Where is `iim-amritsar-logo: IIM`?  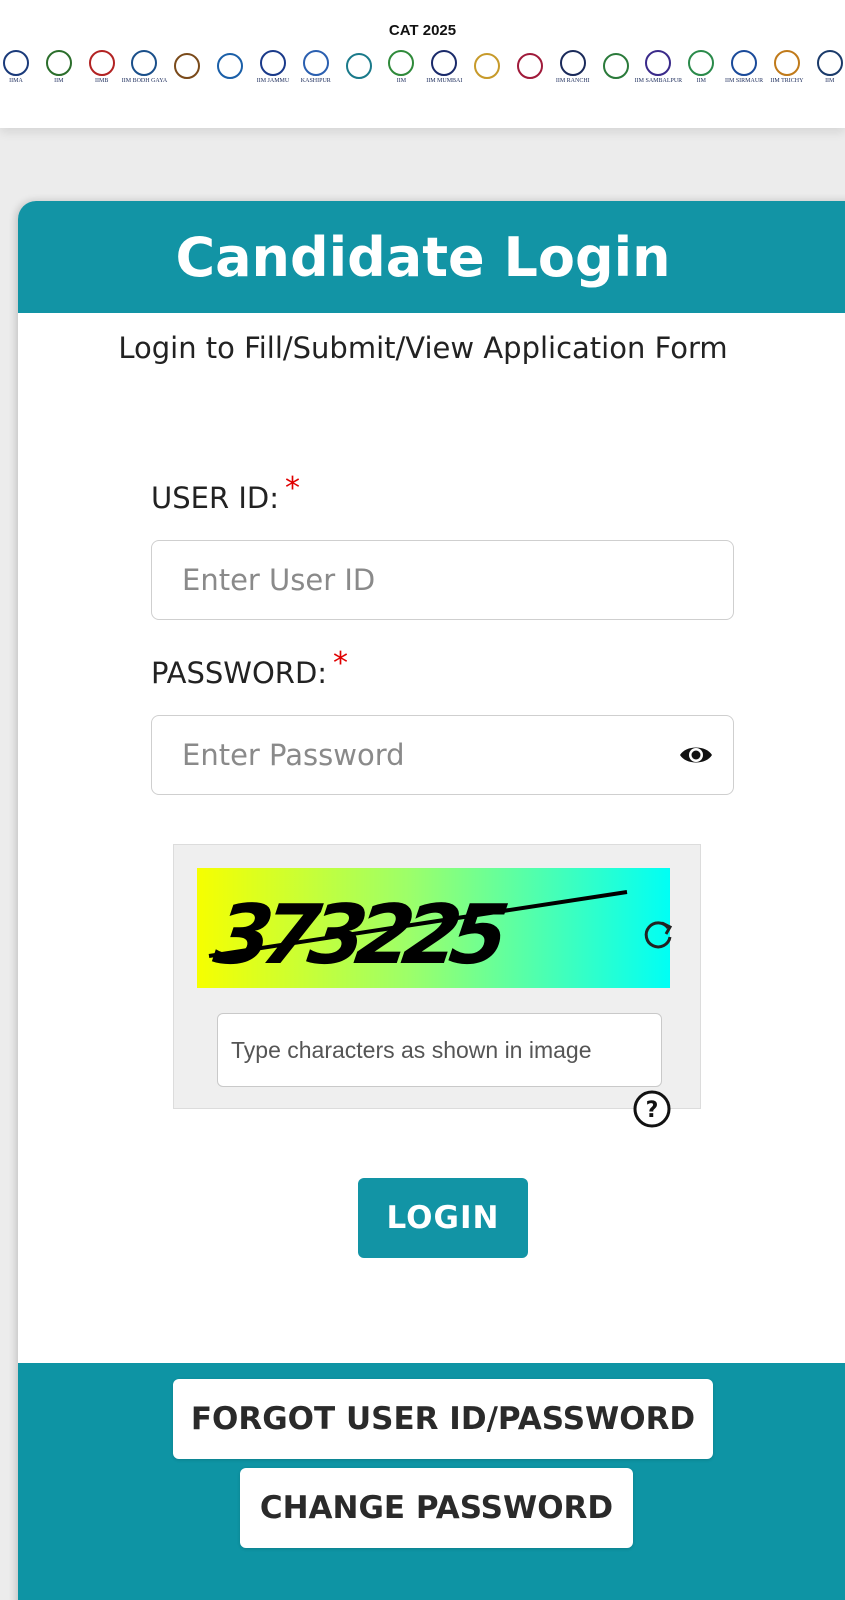
iim-amritsar-logo: IIM is located at coordinates (59, 67).